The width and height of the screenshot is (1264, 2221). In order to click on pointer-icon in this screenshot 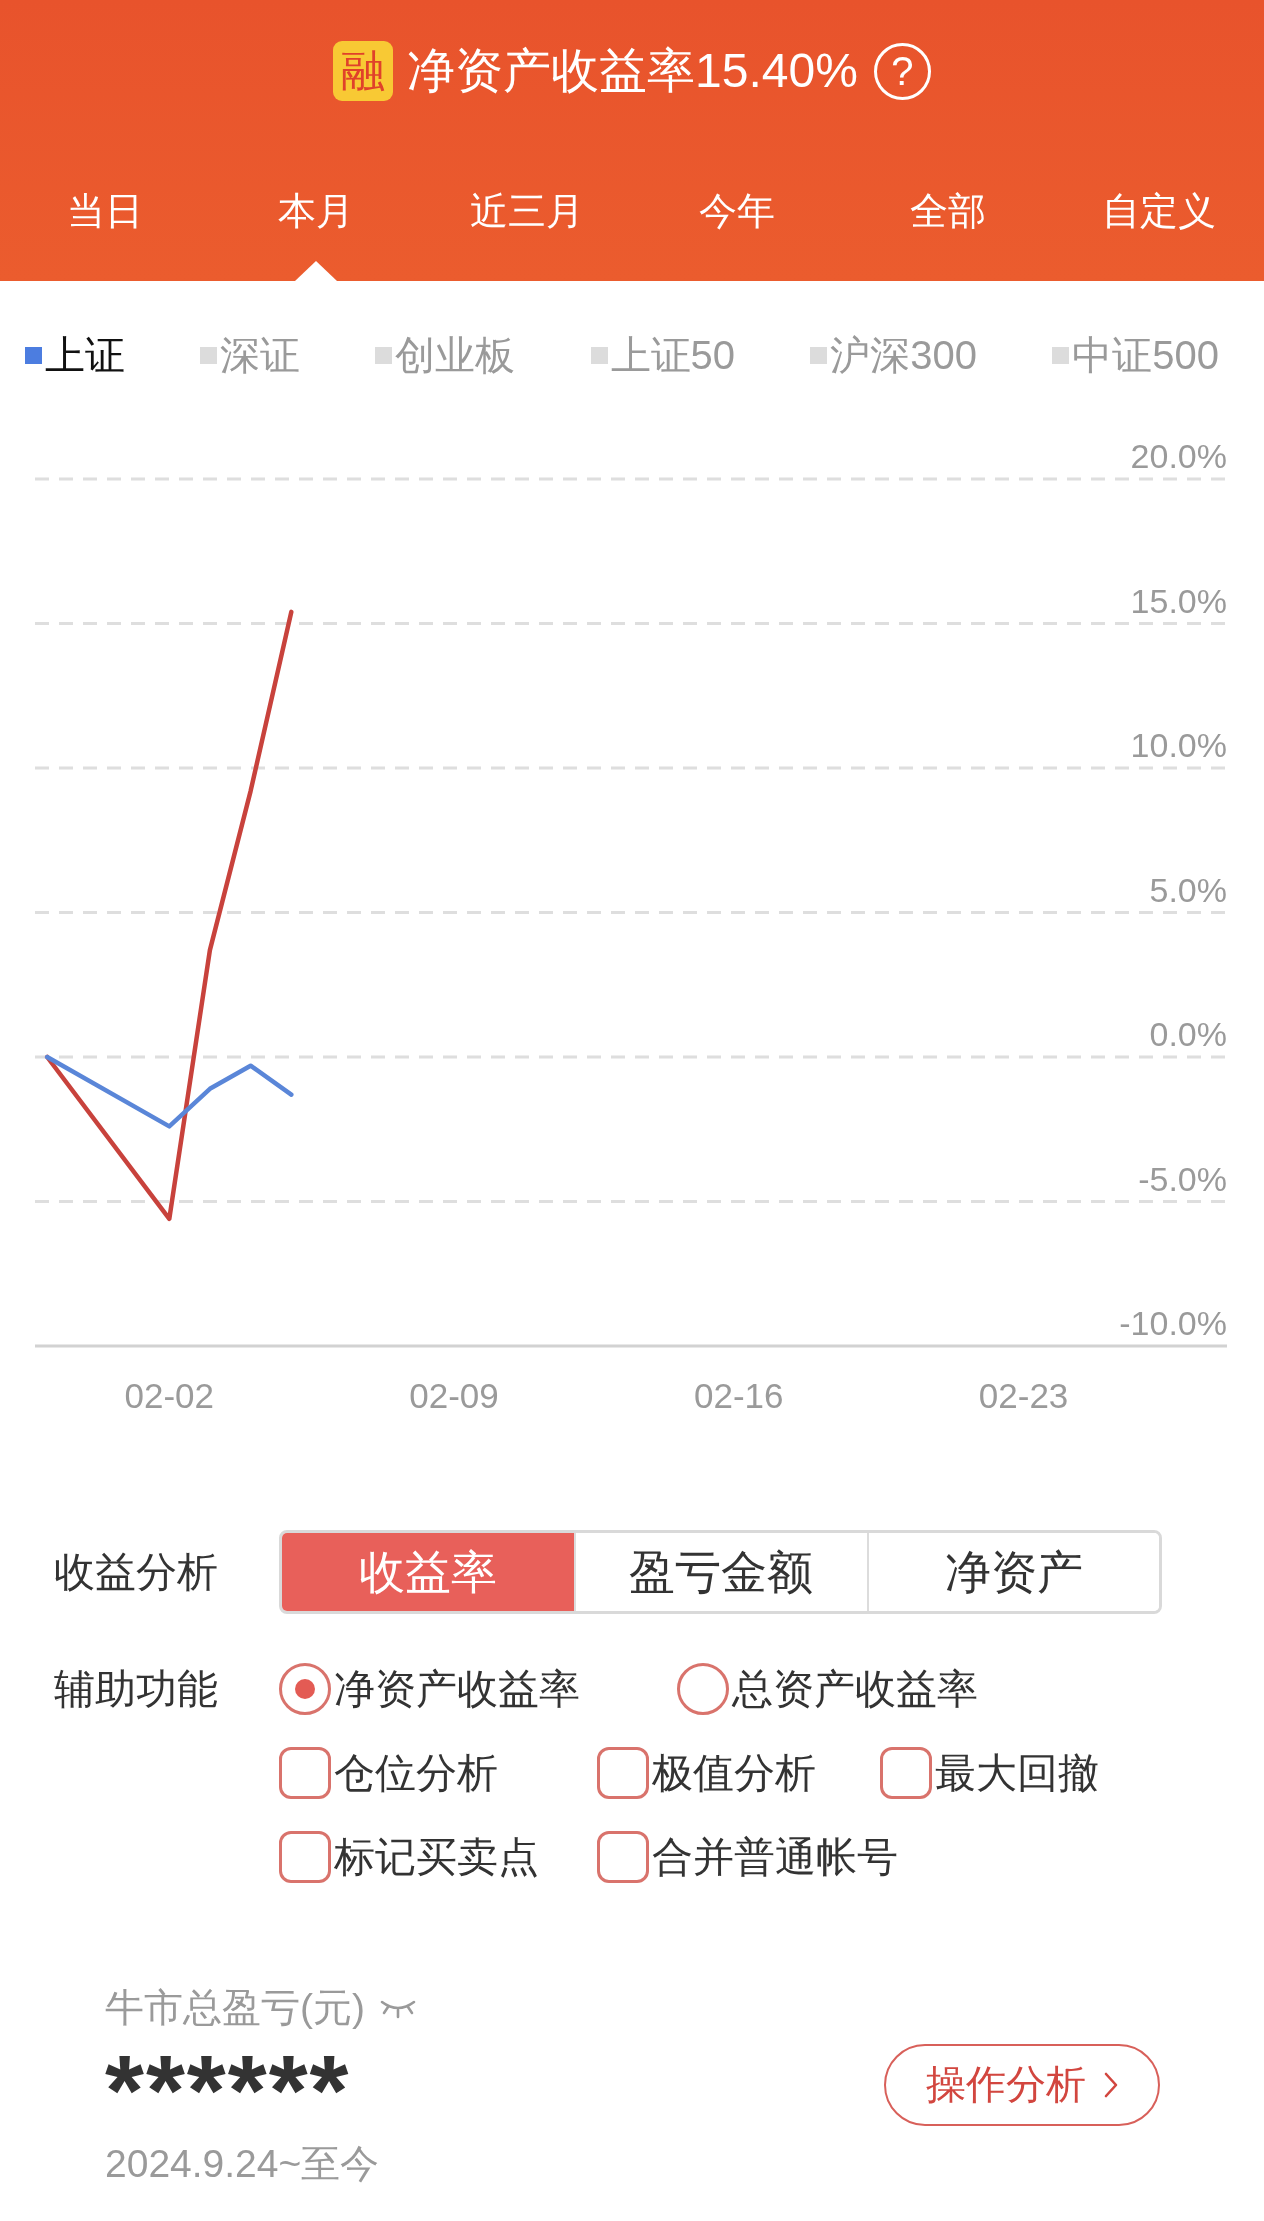, I will do `click(316, 271)`.